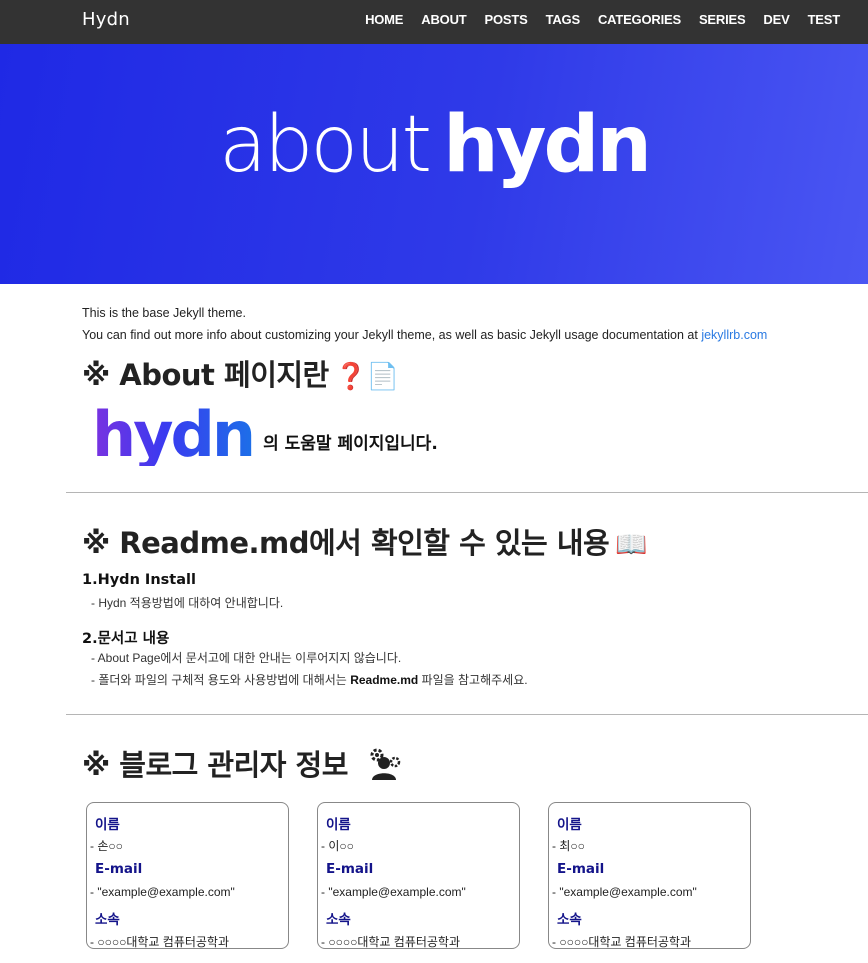  What do you see at coordinates (631, 545) in the screenshot?
I see `open-book-icon: 📖` at bounding box center [631, 545].